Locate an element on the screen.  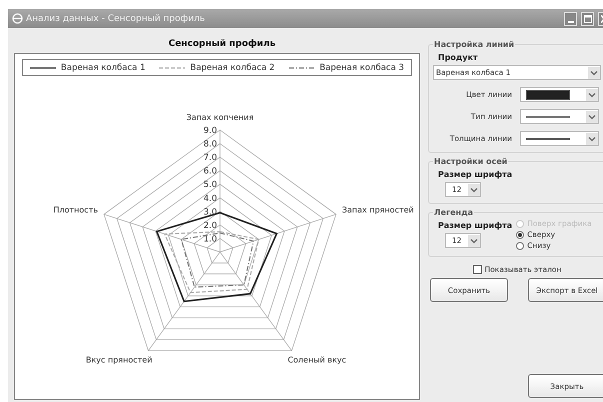
line-width-dropdown is located at coordinates (559, 138).